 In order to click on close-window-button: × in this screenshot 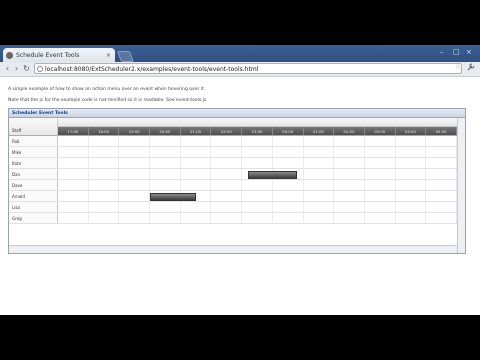, I will do `click(469, 52)`.